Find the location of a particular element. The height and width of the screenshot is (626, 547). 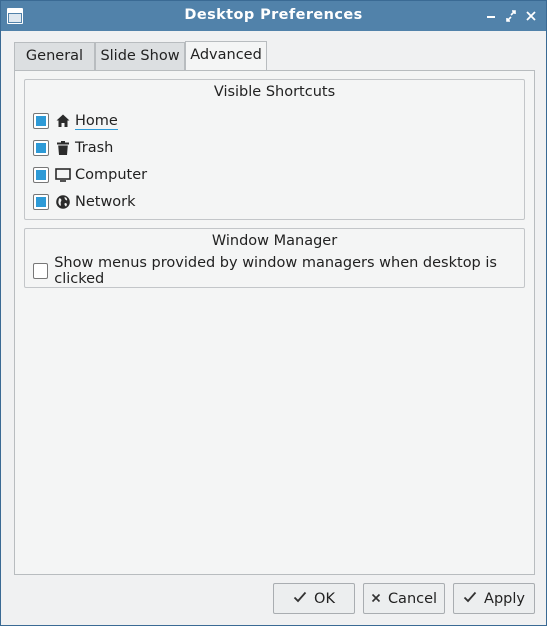

apply-button: Apply is located at coordinates (494, 598).